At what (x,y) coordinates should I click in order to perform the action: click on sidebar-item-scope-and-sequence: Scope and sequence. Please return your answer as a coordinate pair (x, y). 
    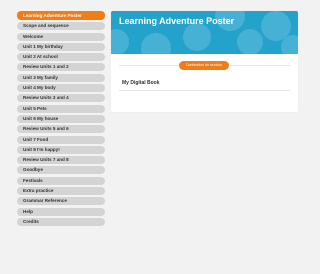
    Looking at the image, I should click on (61, 26).